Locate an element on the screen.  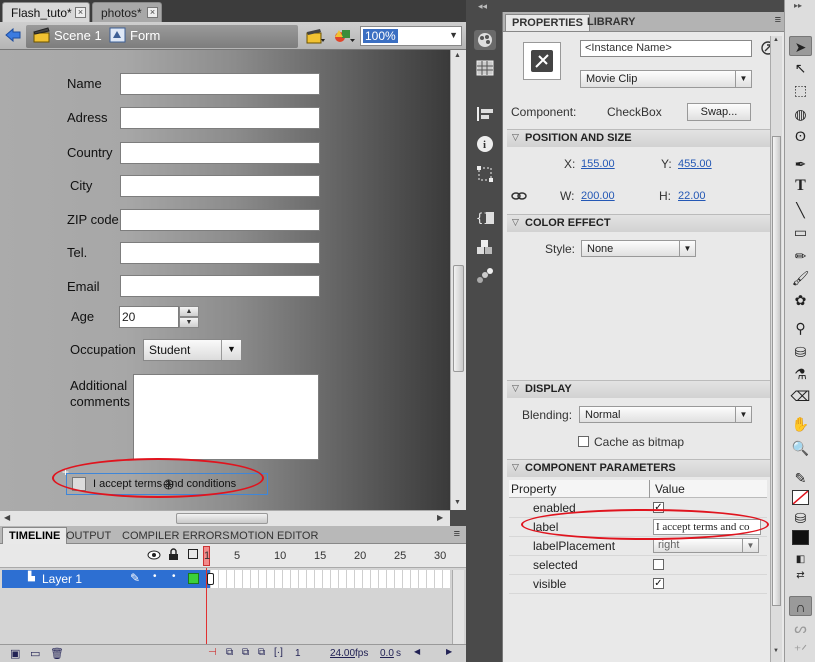
tab-photos: photos* × is located at coordinates (127, 12).